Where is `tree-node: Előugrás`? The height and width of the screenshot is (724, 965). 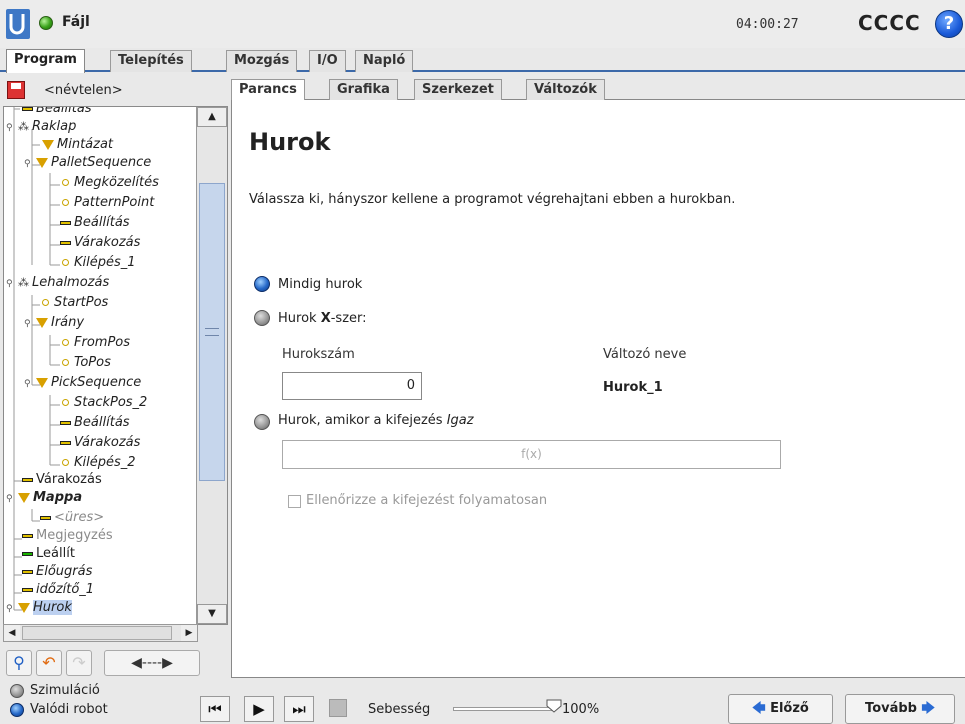
tree-node: Előugrás is located at coordinates (57, 573).